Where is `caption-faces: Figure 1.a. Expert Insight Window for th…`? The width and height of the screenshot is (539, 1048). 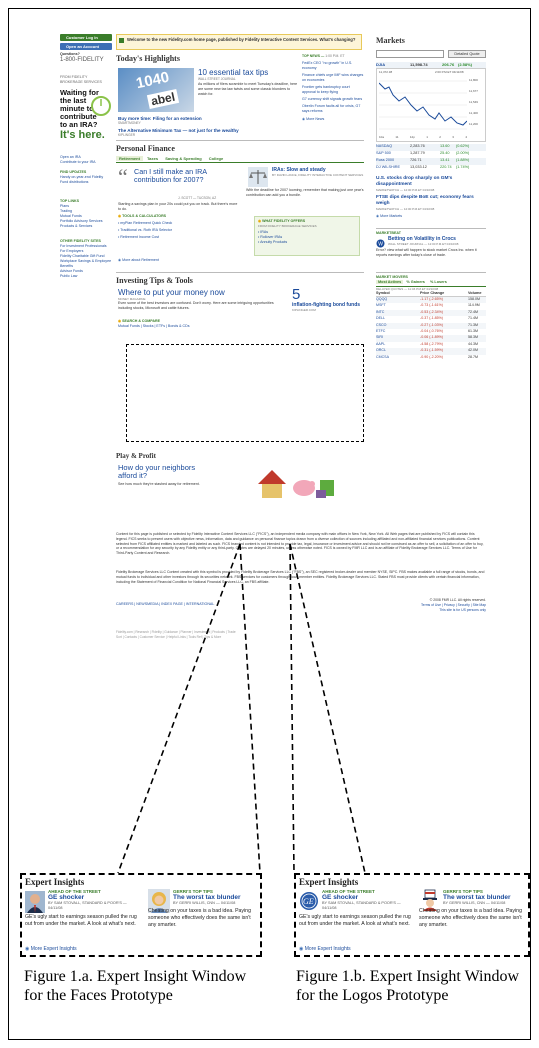
caption-faces: Figure 1.a. Expert Insight Window for th… is located at coordinates (135, 986).